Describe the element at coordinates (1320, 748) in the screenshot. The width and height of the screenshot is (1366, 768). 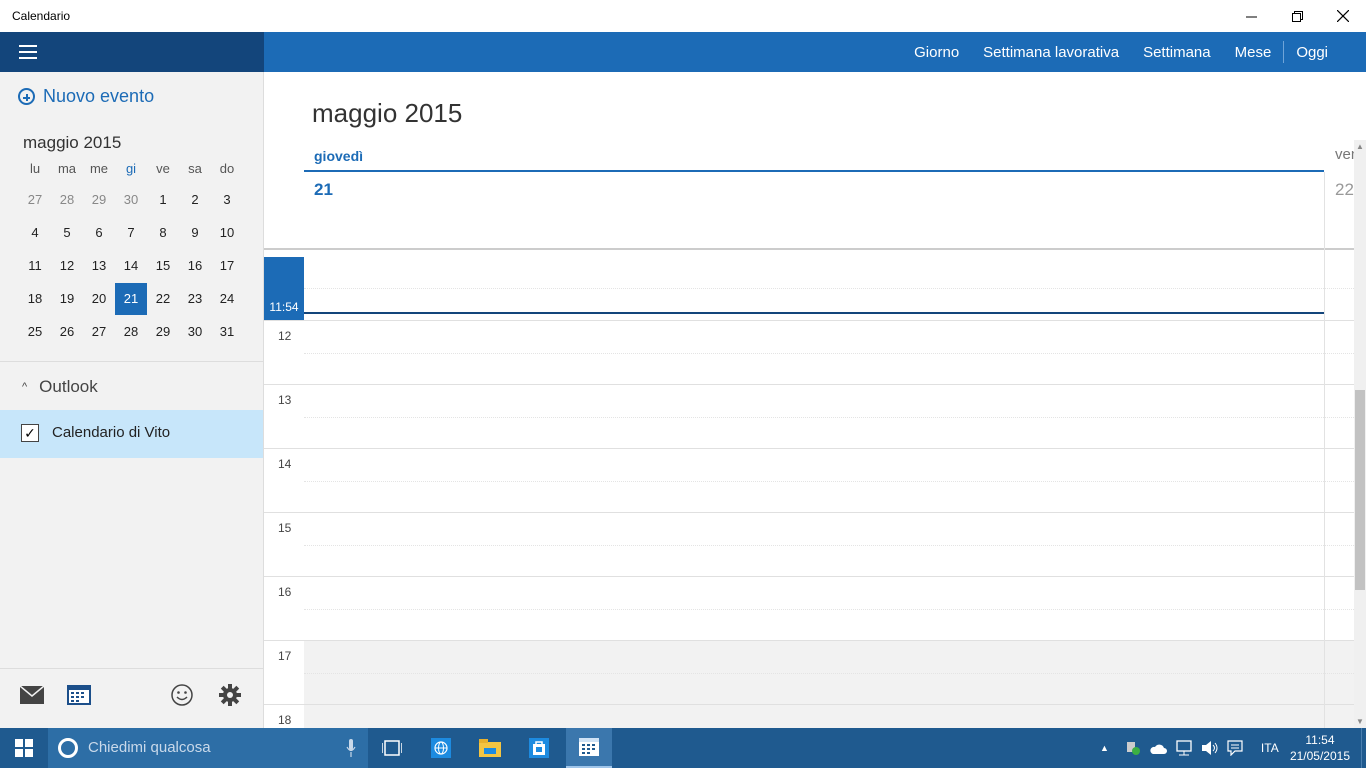
I see `taskbar-clock: 11:54 21/05/2015` at that location.